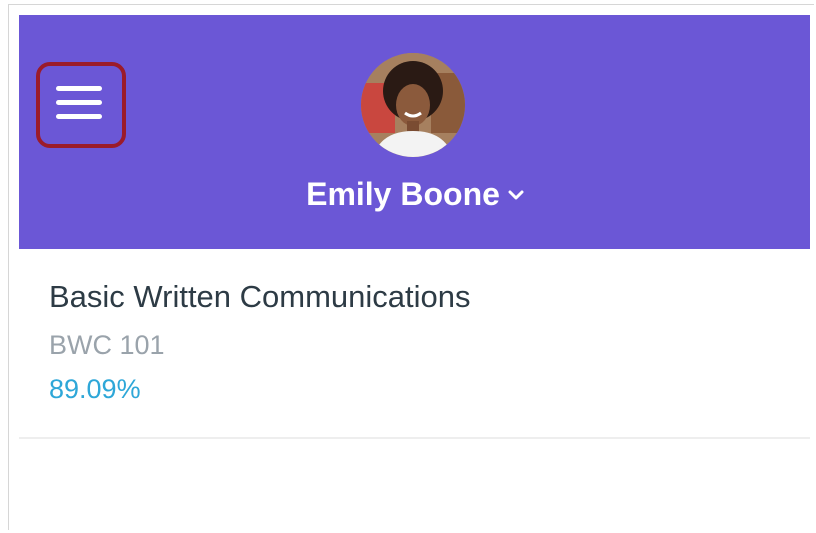  What do you see at coordinates (95, 389) in the screenshot?
I see `course-grade: 89.09%` at bounding box center [95, 389].